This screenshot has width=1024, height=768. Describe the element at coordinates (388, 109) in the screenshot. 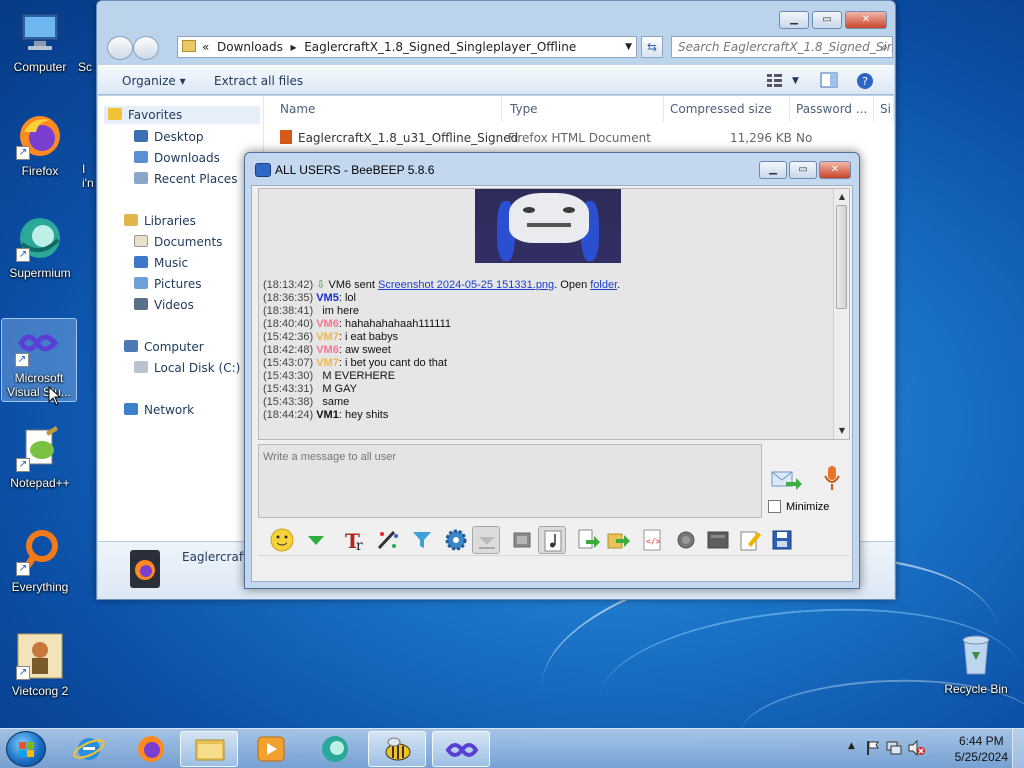

I see `column-header-name: Name` at that location.